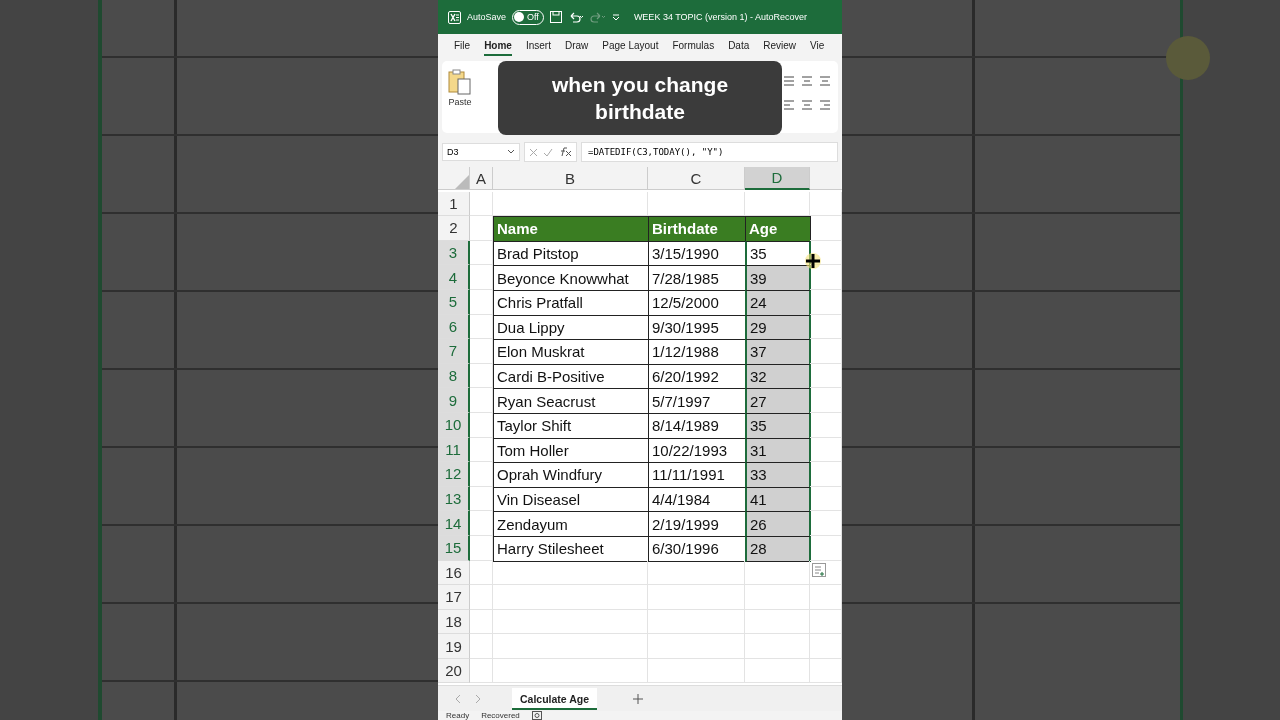  I want to click on alignment-icons, so click(807, 93).